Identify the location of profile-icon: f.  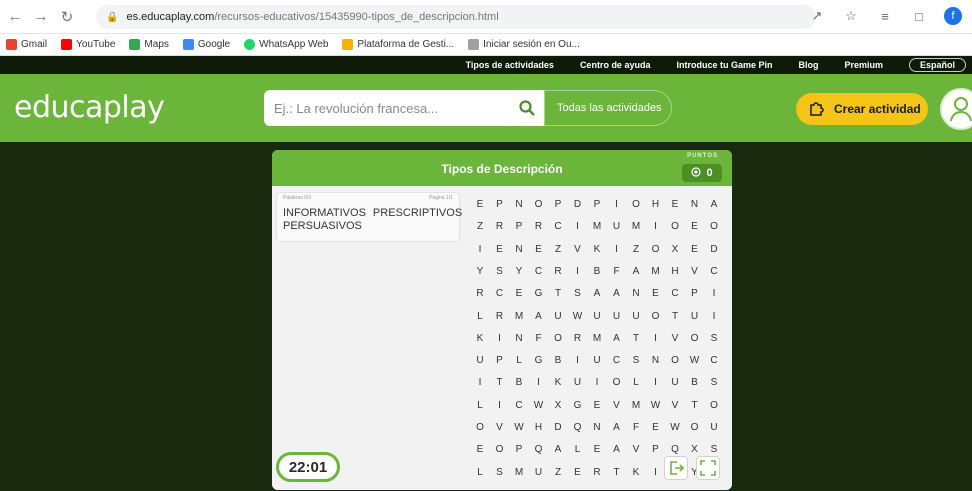
(953, 16).